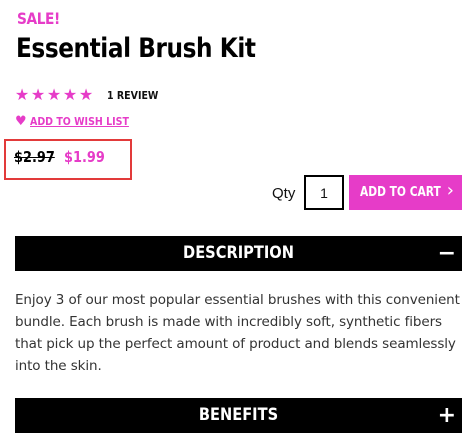  I want to click on sale-badge: SALE!, so click(38, 18).